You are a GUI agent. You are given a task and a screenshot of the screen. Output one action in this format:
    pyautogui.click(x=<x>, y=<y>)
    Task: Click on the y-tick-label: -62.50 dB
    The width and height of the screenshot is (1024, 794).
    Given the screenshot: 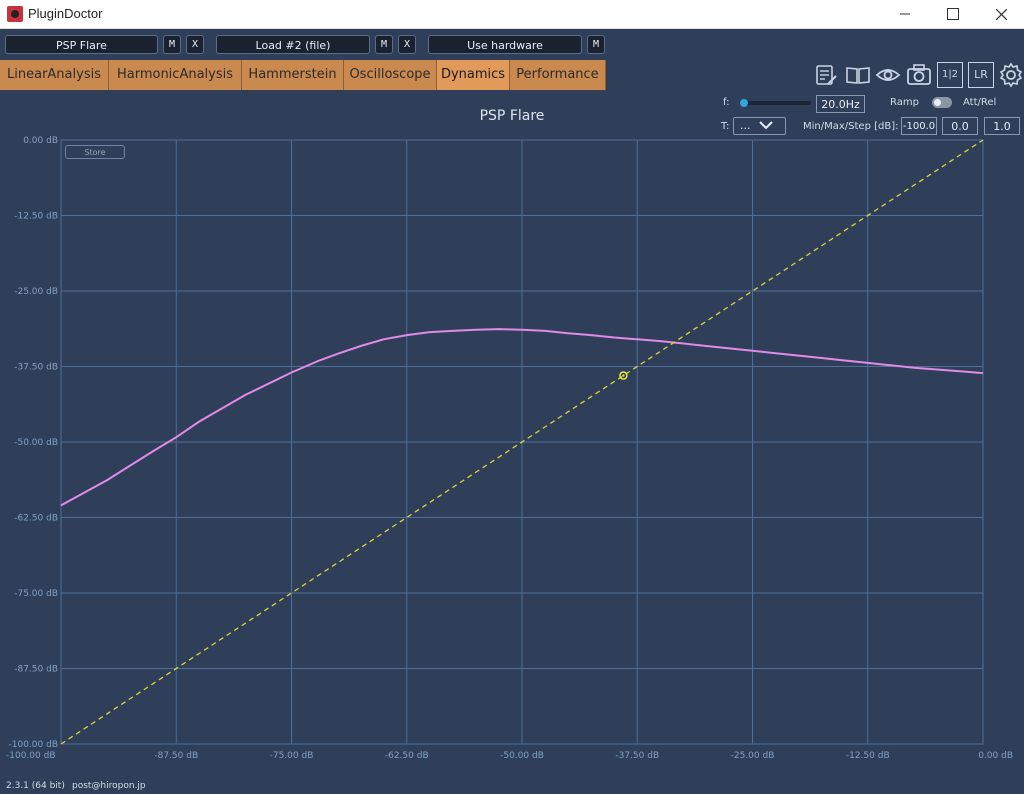 What is the action you would take?
    pyautogui.click(x=36, y=519)
    